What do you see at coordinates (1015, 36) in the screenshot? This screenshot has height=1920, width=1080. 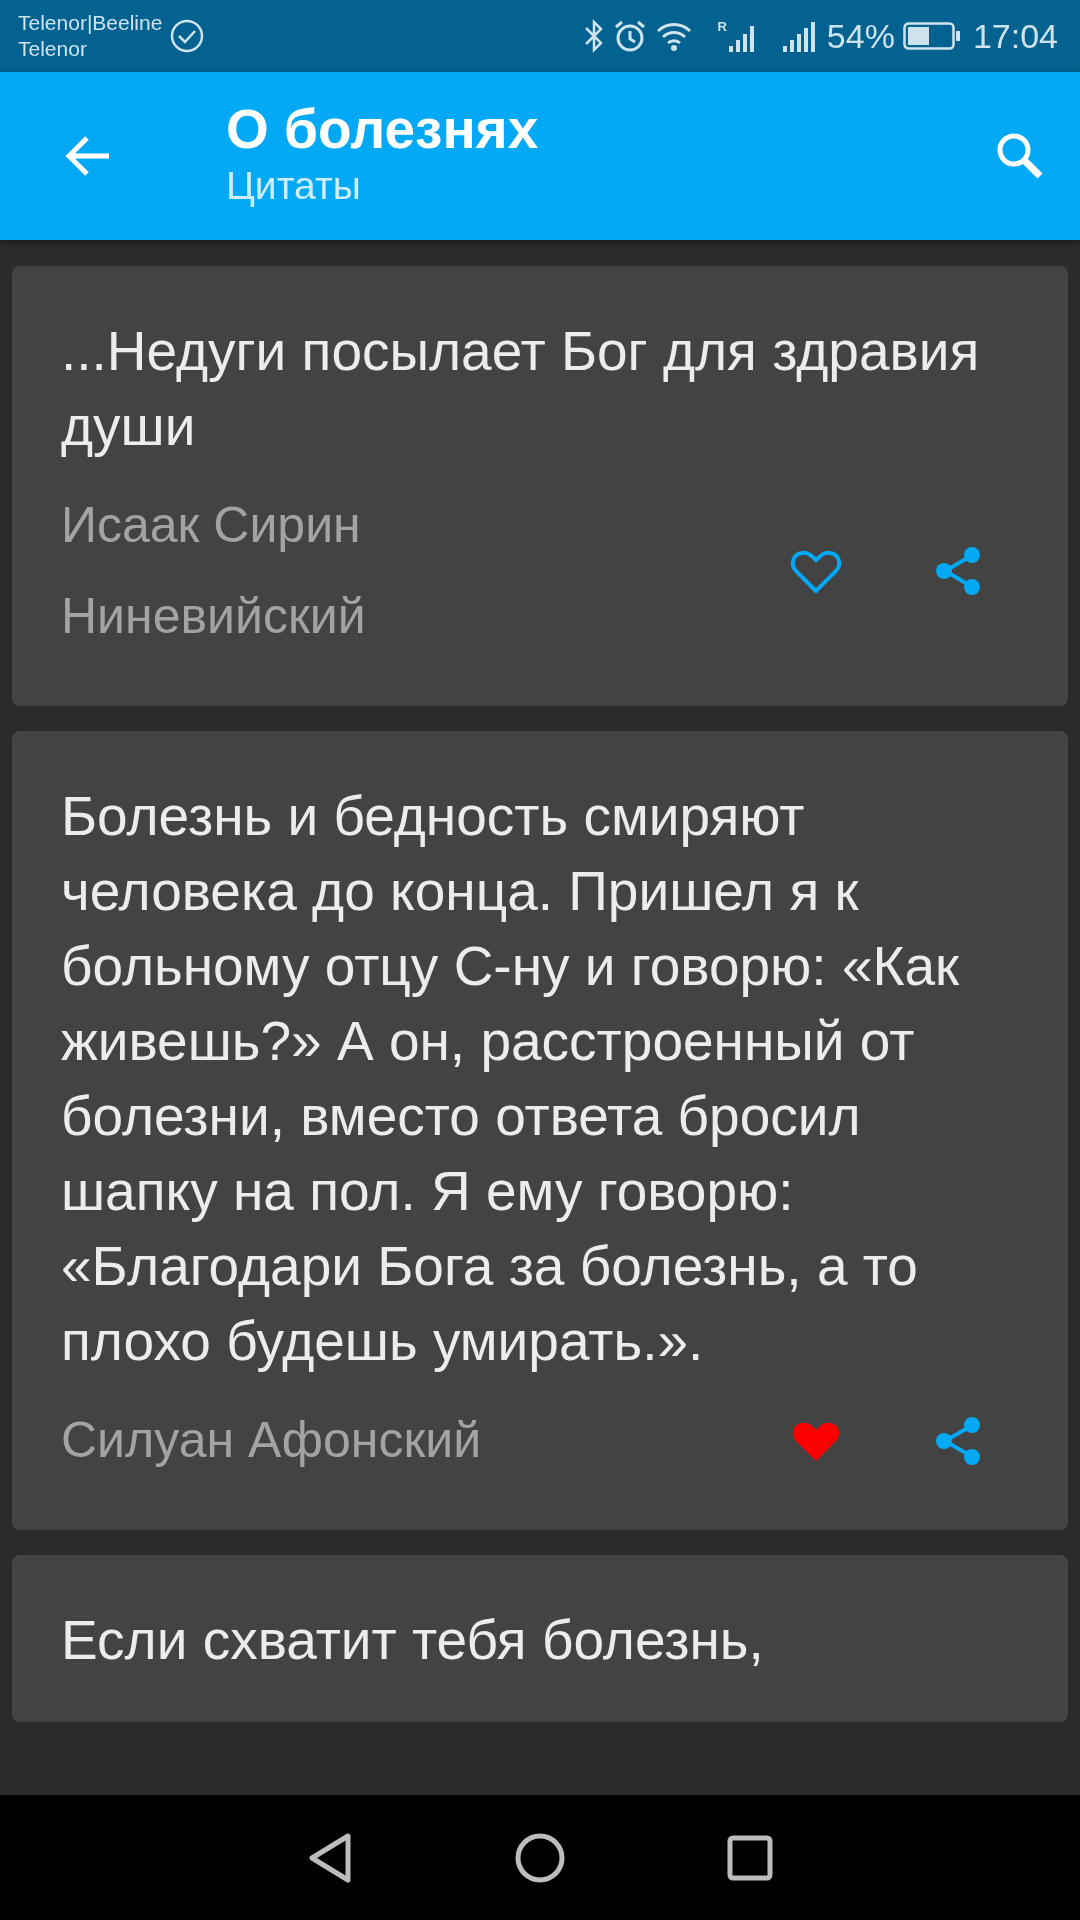 I see `clock-time: 17:04` at bounding box center [1015, 36].